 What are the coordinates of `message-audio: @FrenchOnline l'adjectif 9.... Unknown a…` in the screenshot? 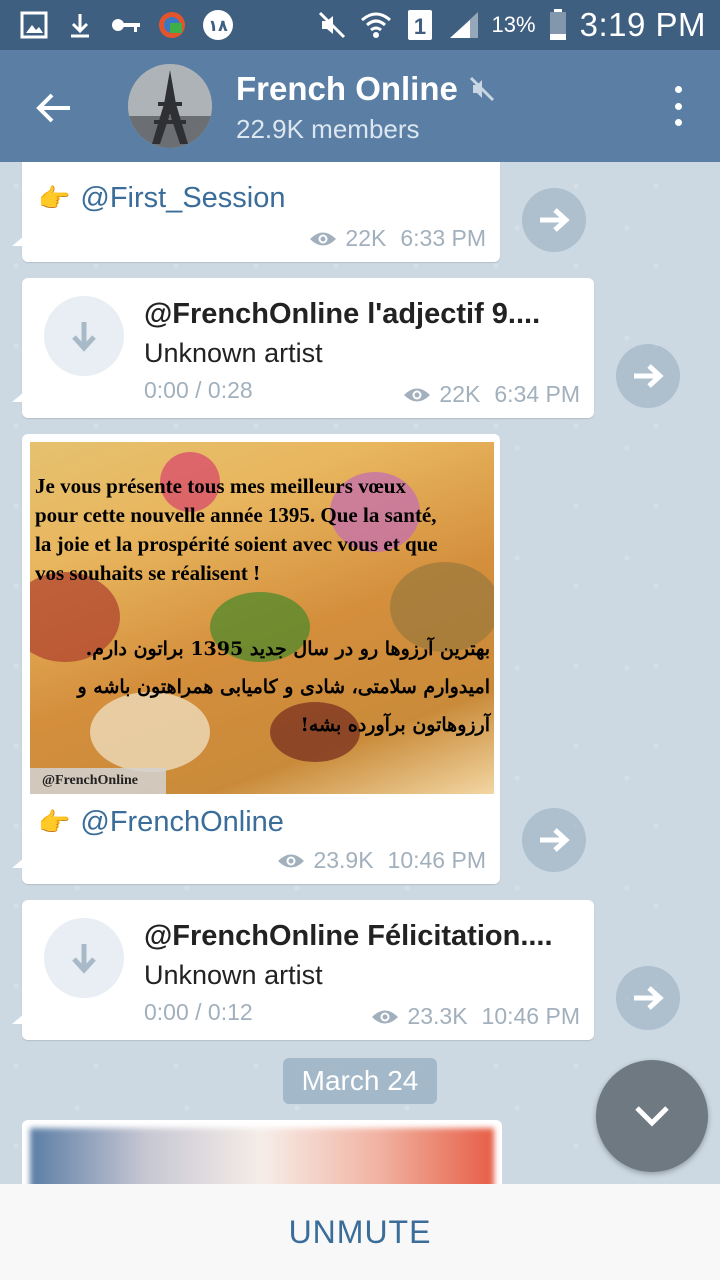 It's located at (303, 348).